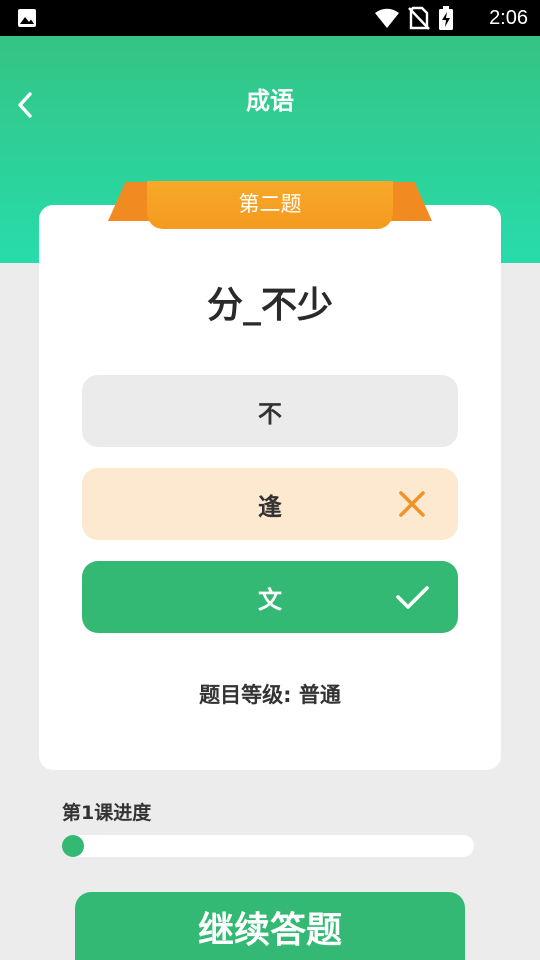 This screenshot has width=540, height=960. I want to click on no-sim-icon, so click(419, 18).